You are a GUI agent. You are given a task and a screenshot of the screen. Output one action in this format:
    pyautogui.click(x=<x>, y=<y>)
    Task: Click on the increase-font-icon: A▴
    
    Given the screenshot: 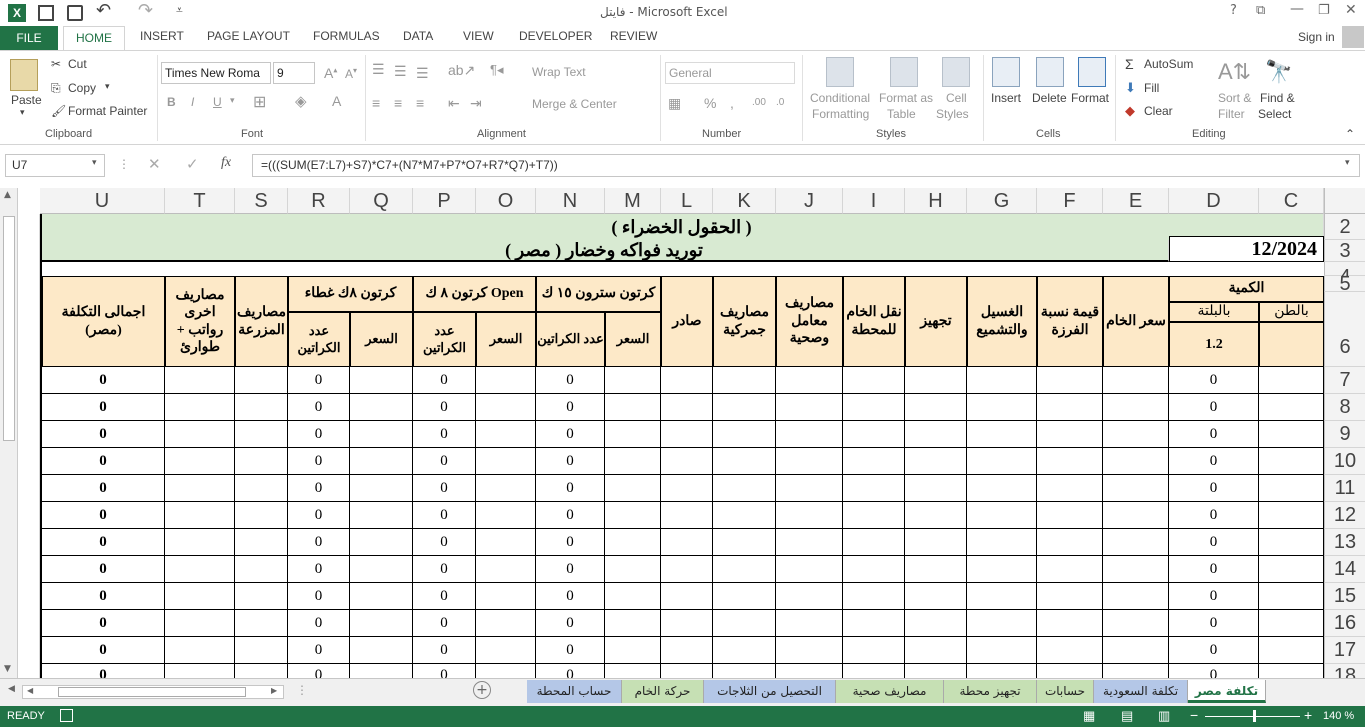 What is the action you would take?
    pyautogui.click(x=330, y=73)
    